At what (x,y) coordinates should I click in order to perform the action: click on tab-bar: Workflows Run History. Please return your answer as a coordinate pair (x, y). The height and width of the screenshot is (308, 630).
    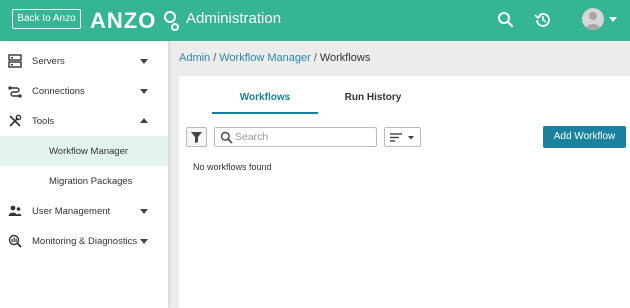
    Looking at the image, I should click on (404, 95).